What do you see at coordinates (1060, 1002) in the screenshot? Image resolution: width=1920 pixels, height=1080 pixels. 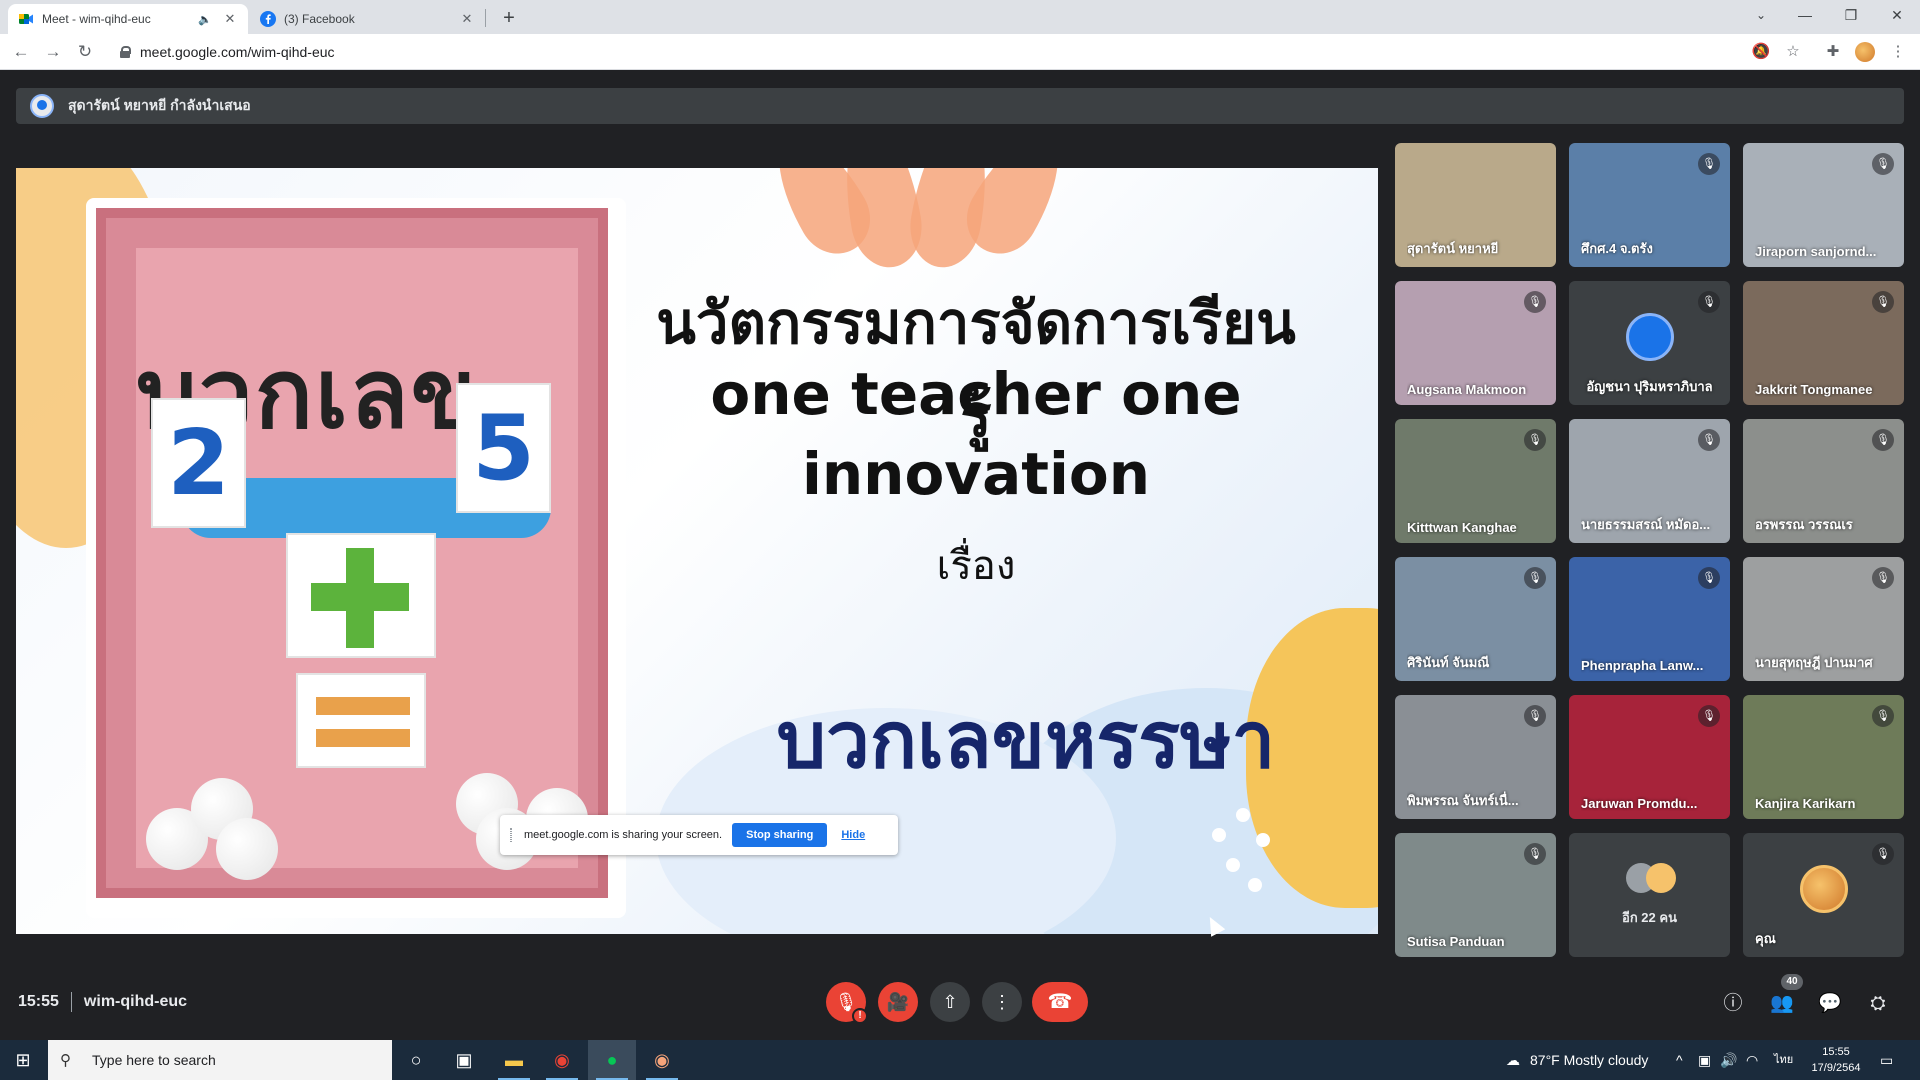 I see `leave-call-button: ☎` at bounding box center [1060, 1002].